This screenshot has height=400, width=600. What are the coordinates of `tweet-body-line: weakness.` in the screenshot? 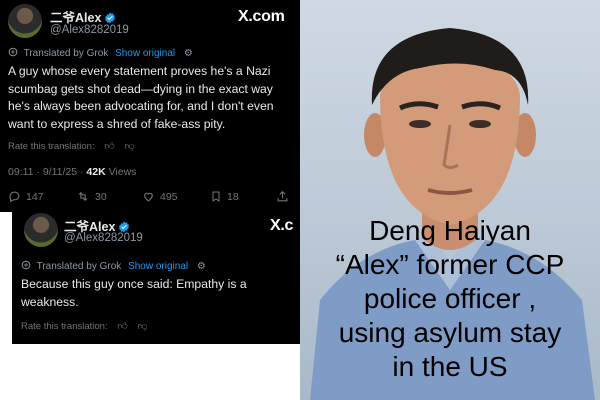 It's located at (50, 301).